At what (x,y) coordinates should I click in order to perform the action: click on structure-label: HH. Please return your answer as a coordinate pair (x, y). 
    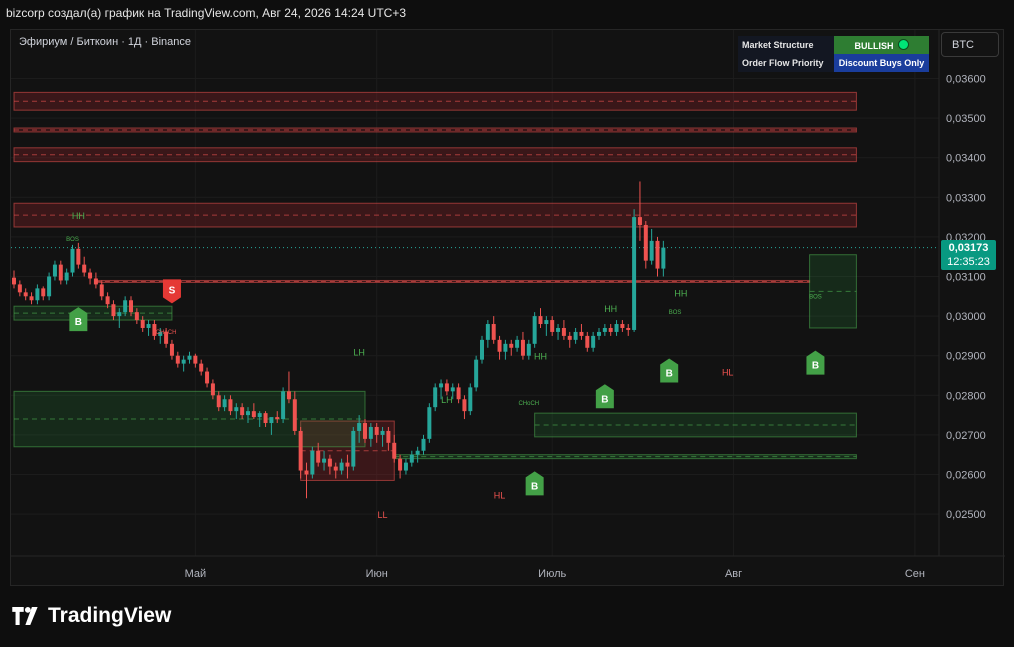
    Looking at the image, I should click on (540, 357).